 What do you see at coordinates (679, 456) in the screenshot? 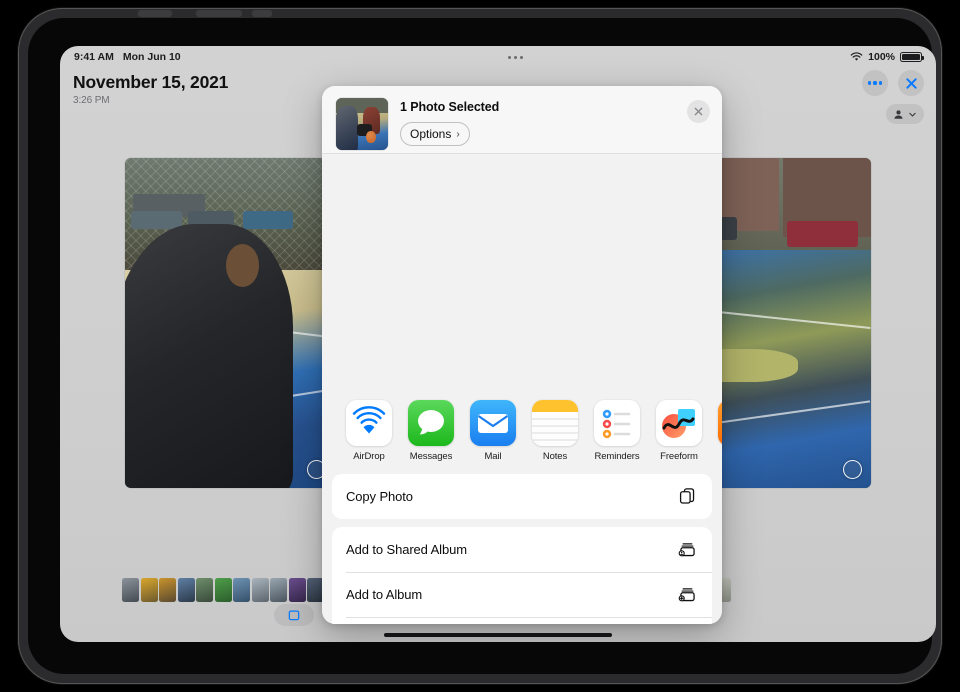
I see `app-label: Freeform` at bounding box center [679, 456].